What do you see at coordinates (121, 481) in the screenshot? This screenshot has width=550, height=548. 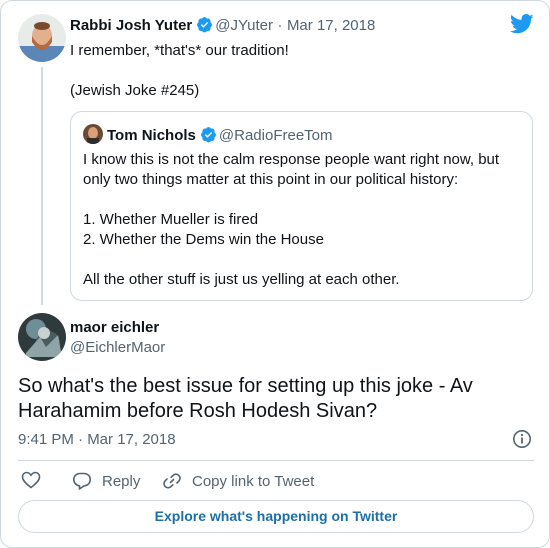 I see `reply-label: Reply` at bounding box center [121, 481].